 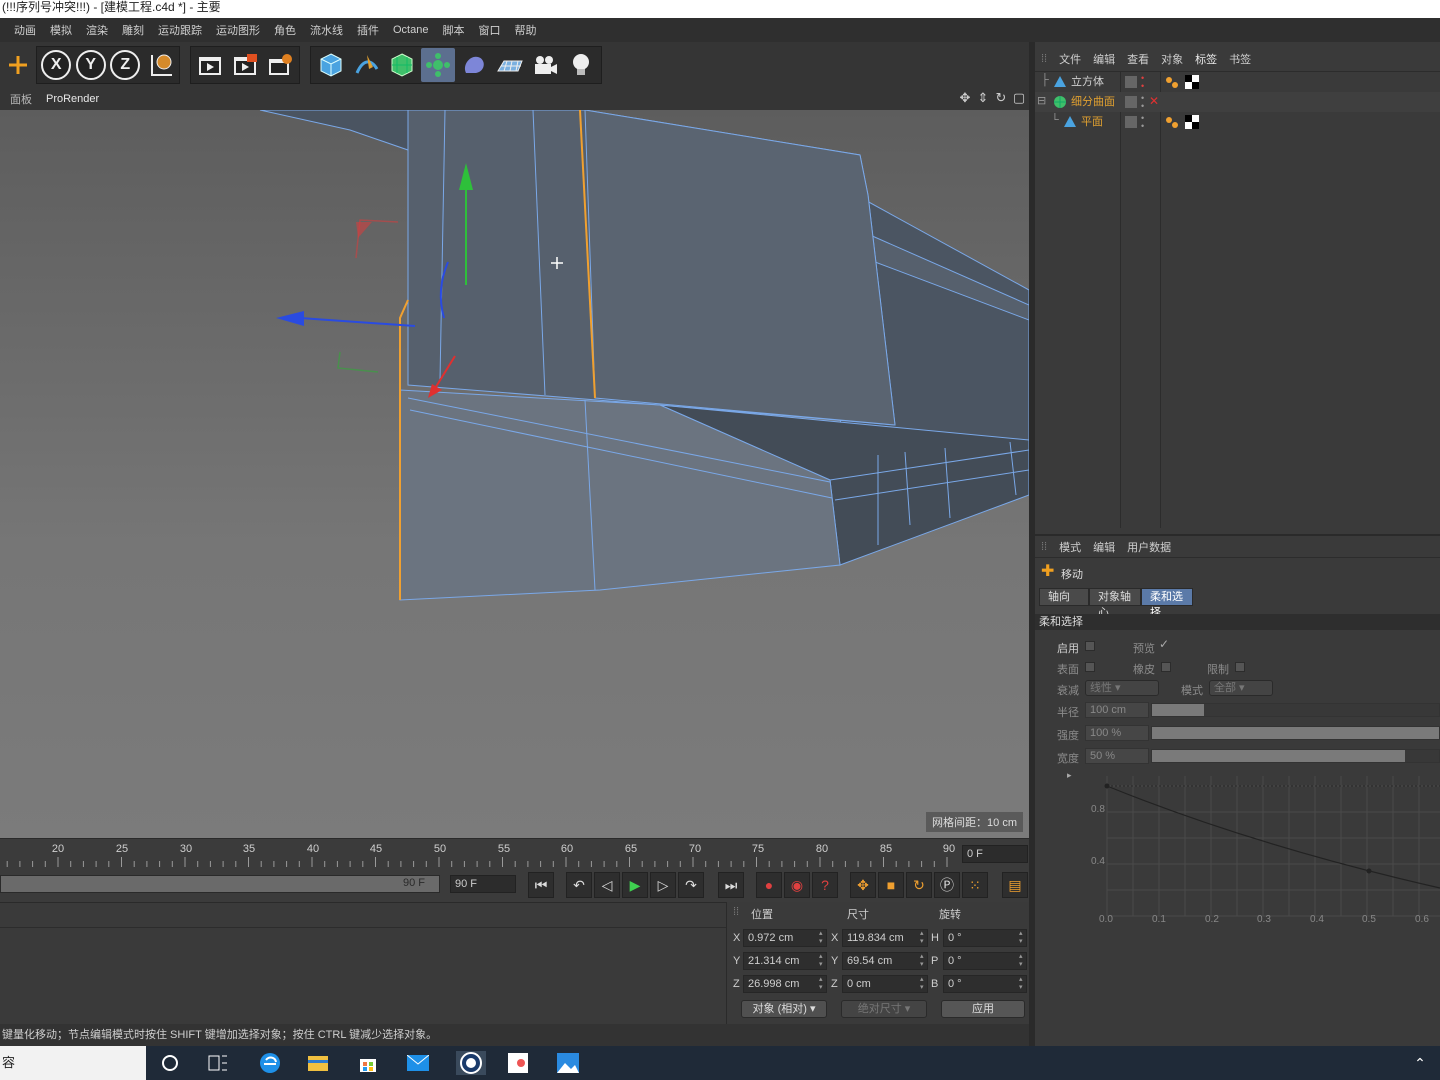 What do you see at coordinates (1104, 59) in the screenshot?
I see `om-menu-edit: 编辑` at bounding box center [1104, 59].